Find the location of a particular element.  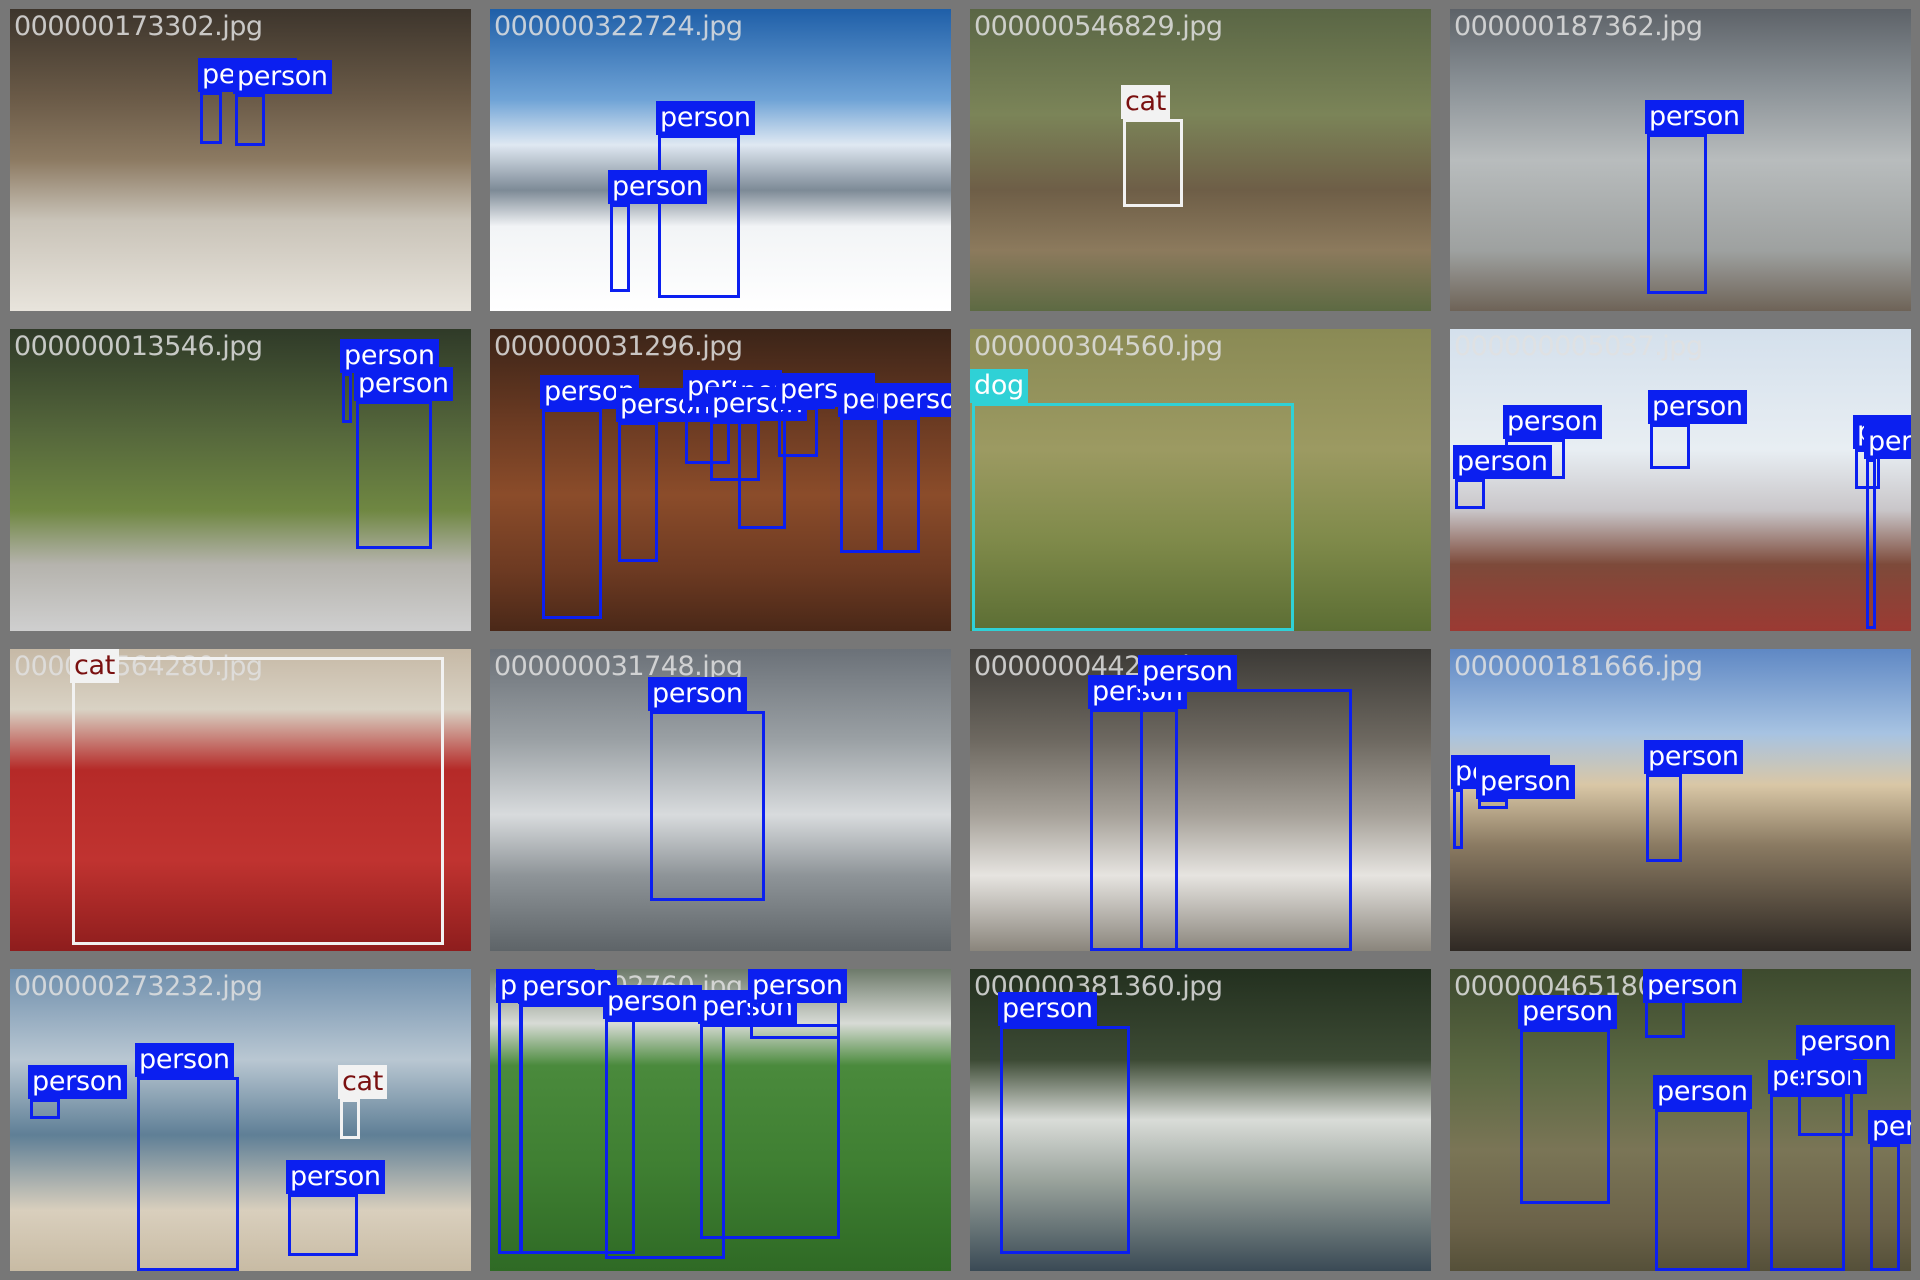

image-tile: 000000181666.jpgpersonpersonperson is located at coordinates (1680, 800).